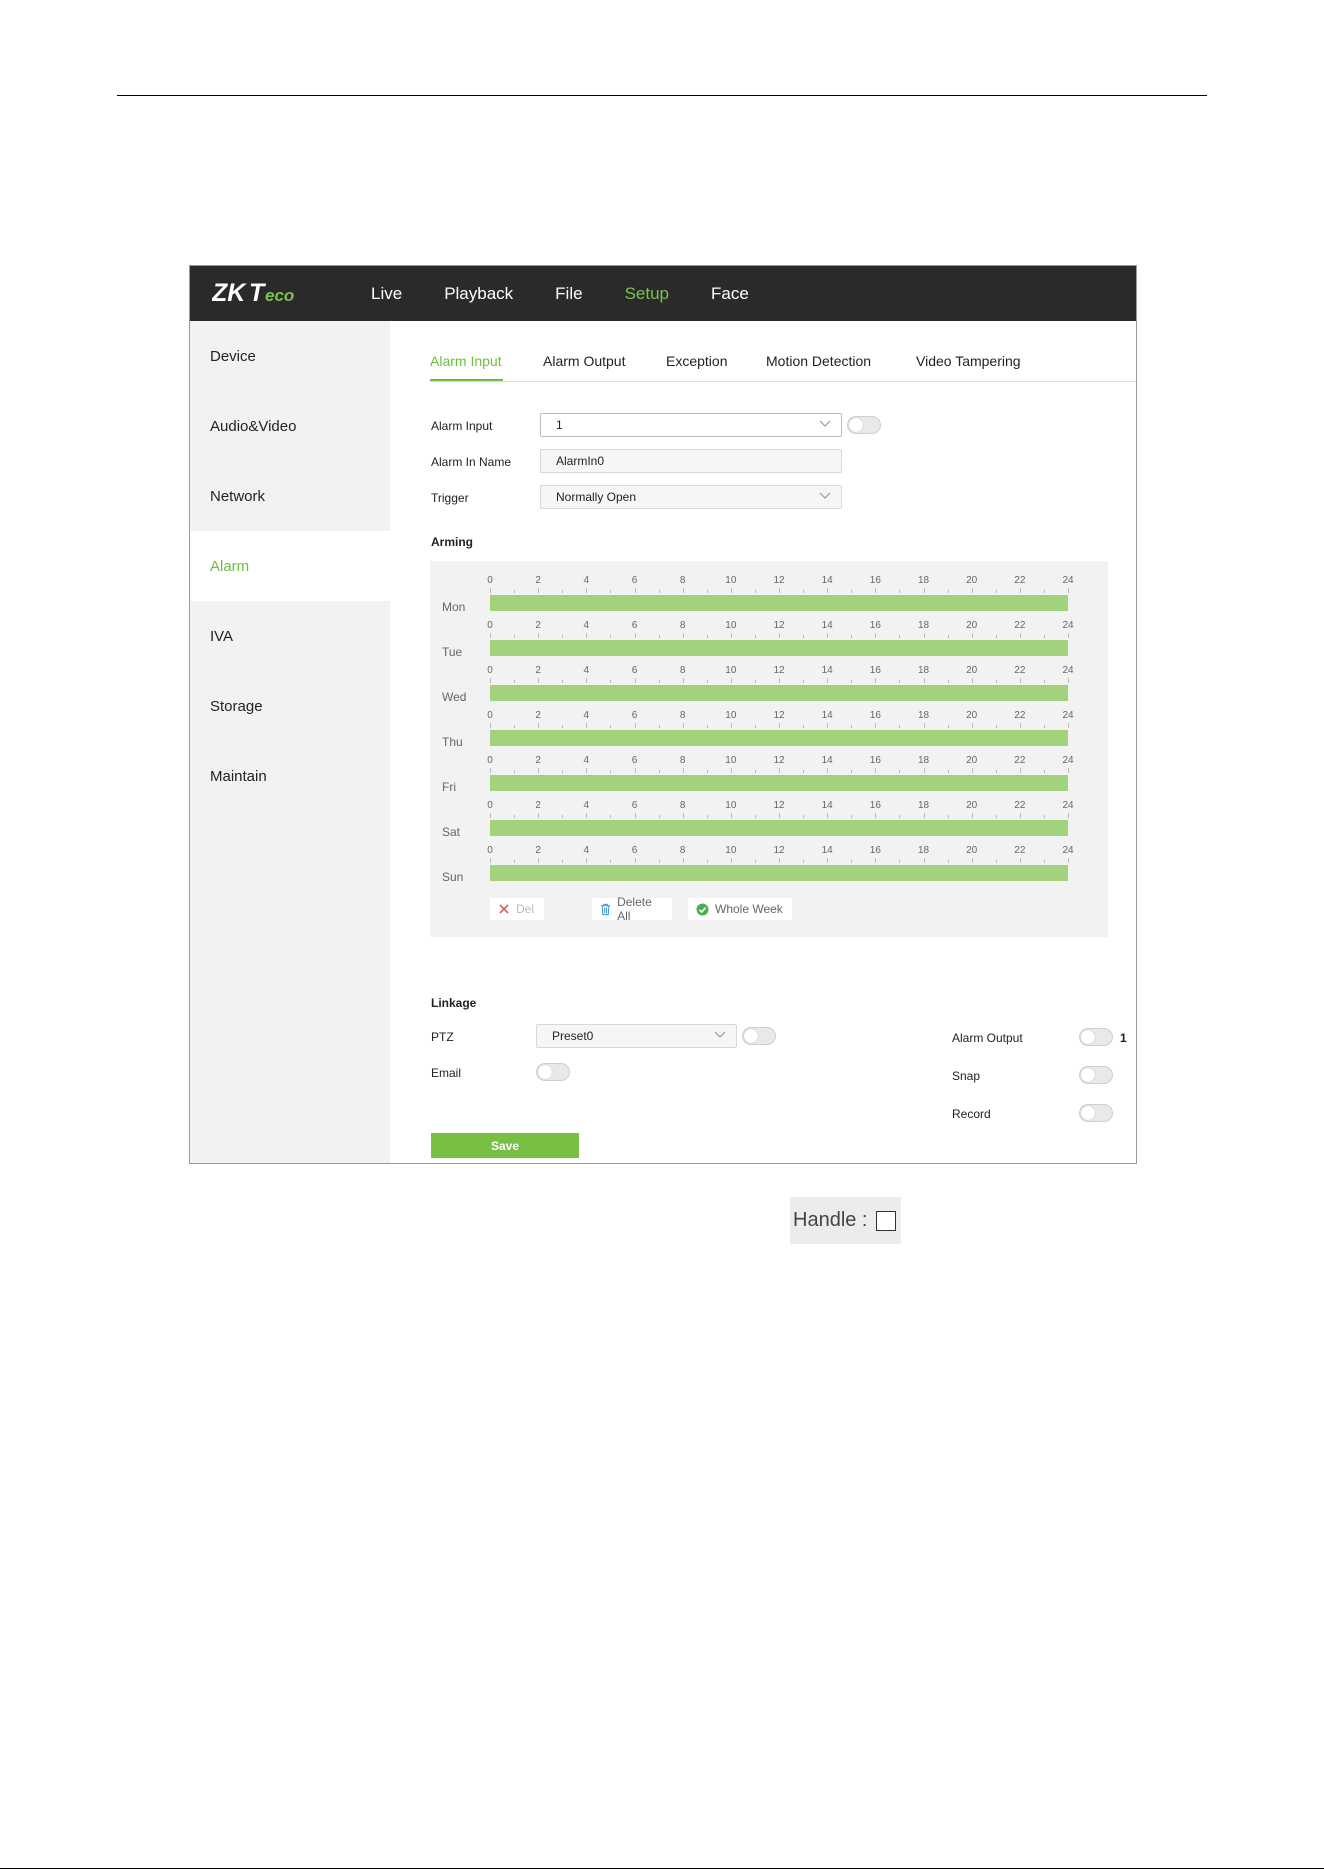  What do you see at coordinates (290, 566) in the screenshot?
I see `sidebar-item-alarm: Alarm` at bounding box center [290, 566].